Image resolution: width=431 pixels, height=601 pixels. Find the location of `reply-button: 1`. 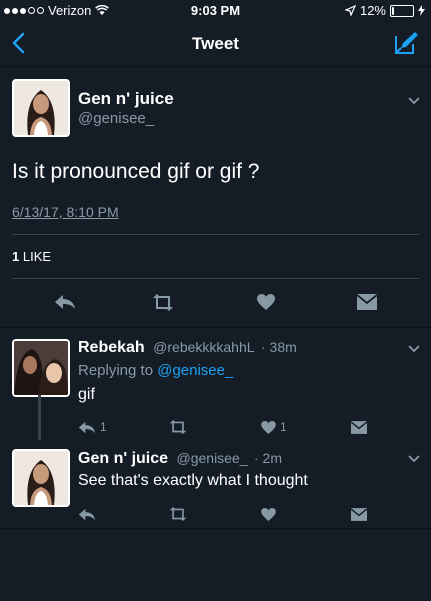

reply-button: 1 is located at coordinates (92, 427).